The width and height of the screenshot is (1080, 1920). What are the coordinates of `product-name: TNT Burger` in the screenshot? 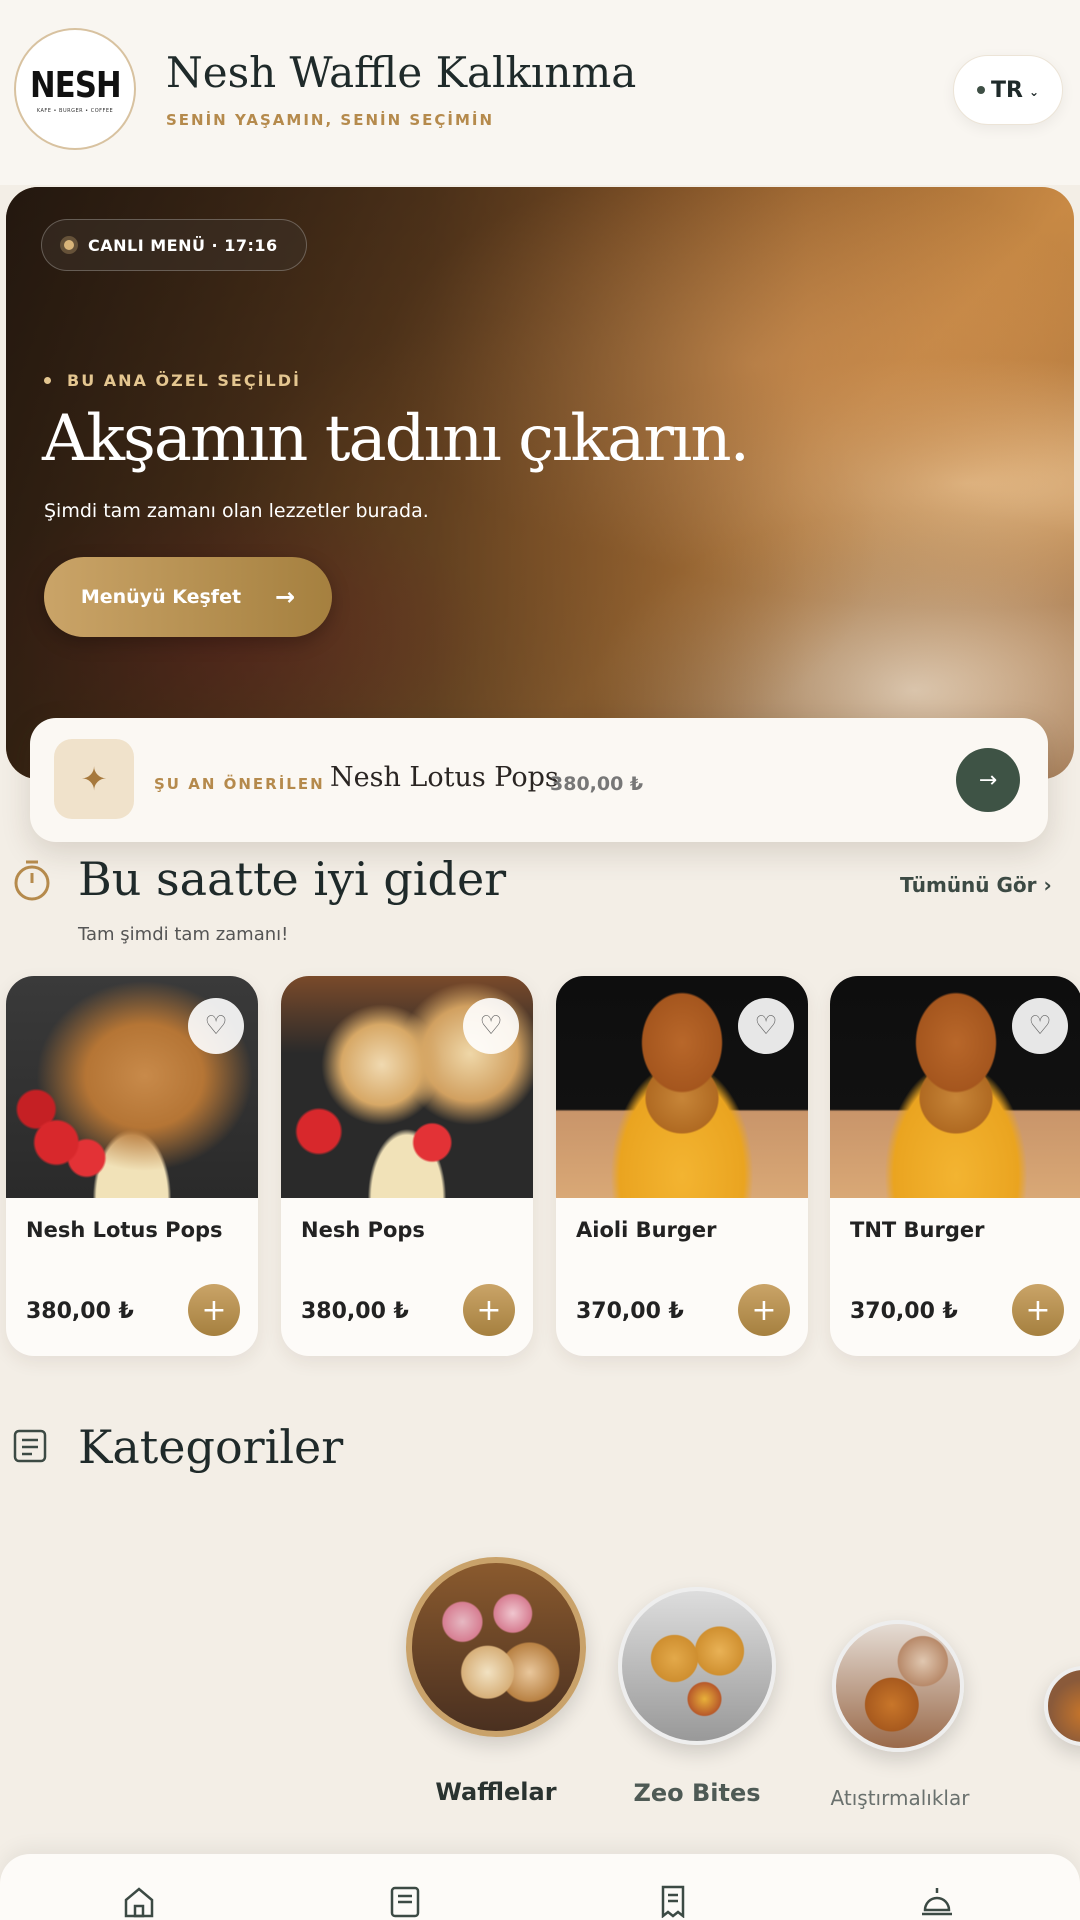 It's located at (917, 1230).